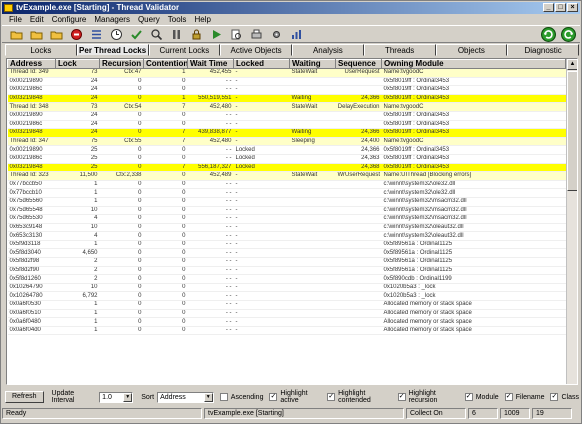 The image size is (582, 424). What do you see at coordinates (481, 397) in the screenshot?
I see `checkbox-module: ✓ Module` at bounding box center [481, 397].